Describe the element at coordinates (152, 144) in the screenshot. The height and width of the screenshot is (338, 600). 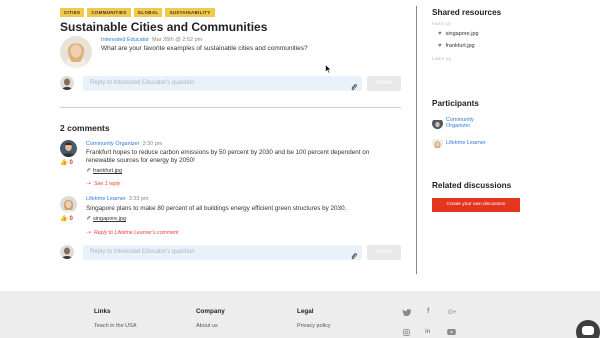
I see `comment-time: 3:30 pm` at that location.